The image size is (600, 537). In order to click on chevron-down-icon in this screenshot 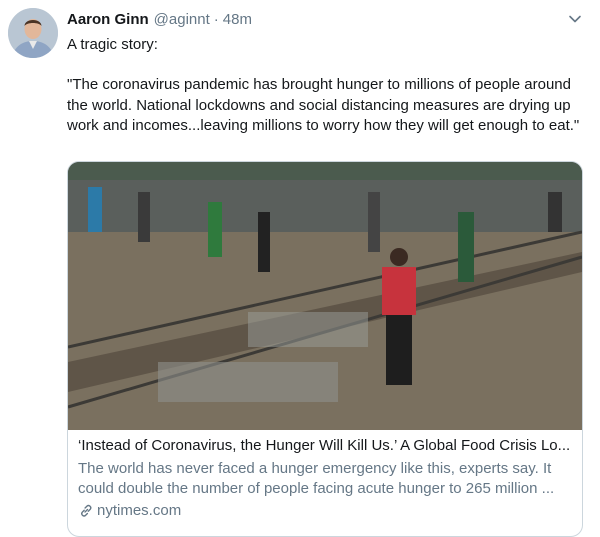, I will do `click(575, 19)`.